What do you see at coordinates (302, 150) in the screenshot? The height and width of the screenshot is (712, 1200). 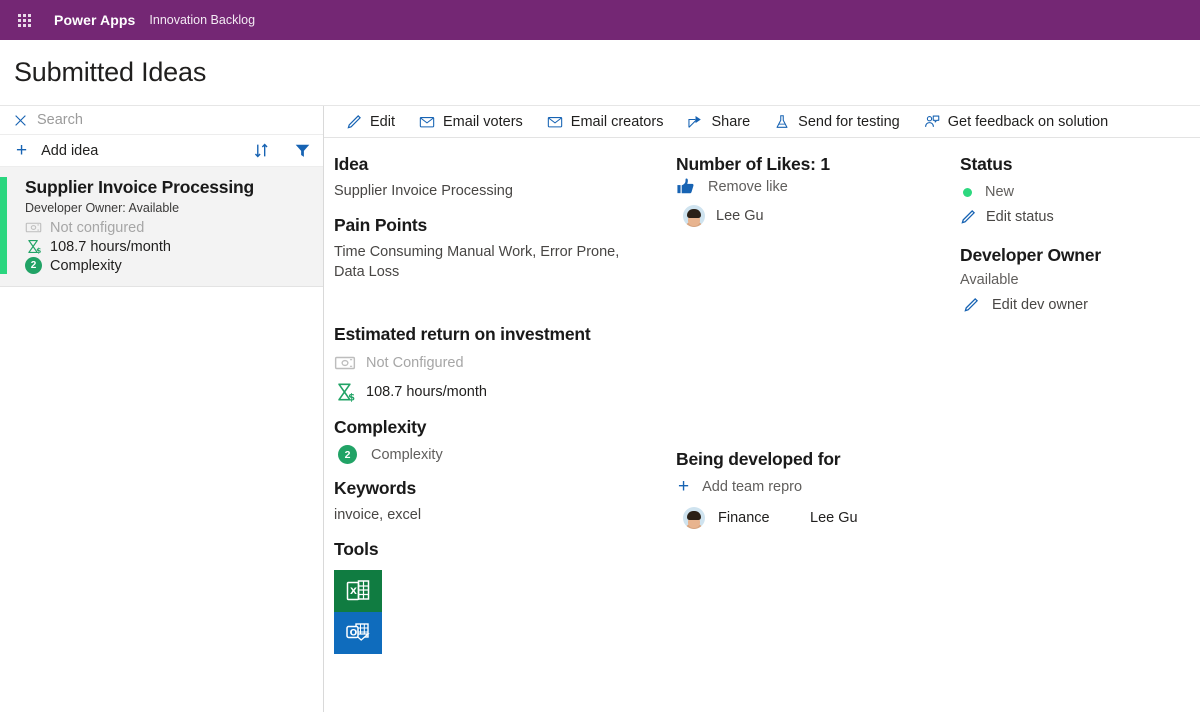 I see `filter-icon` at bounding box center [302, 150].